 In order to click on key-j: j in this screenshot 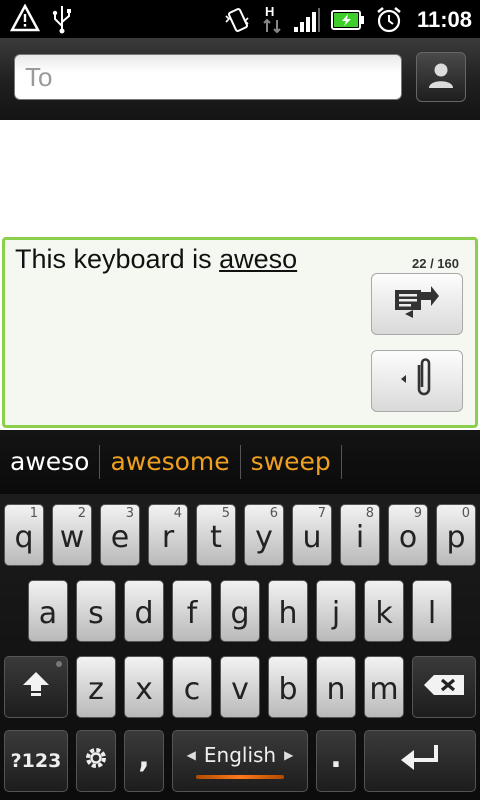, I will do `click(336, 611)`.